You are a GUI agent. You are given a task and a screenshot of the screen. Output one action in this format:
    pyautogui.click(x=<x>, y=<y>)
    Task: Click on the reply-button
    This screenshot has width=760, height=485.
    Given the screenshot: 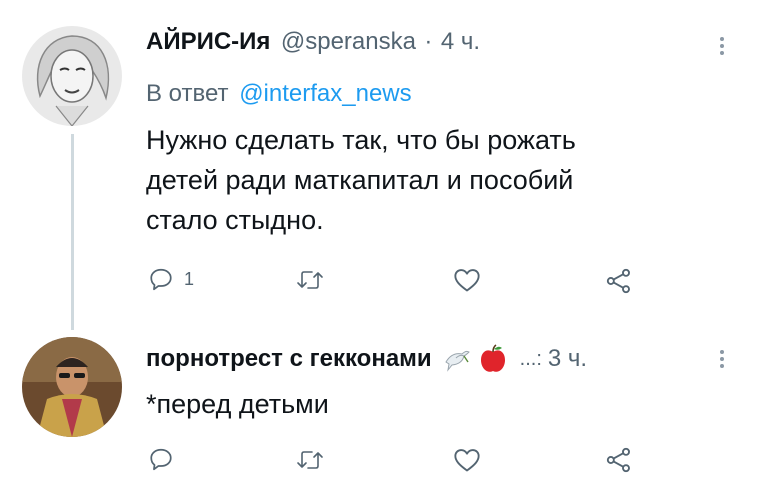 What is the action you would take?
    pyautogui.click(x=161, y=459)
    